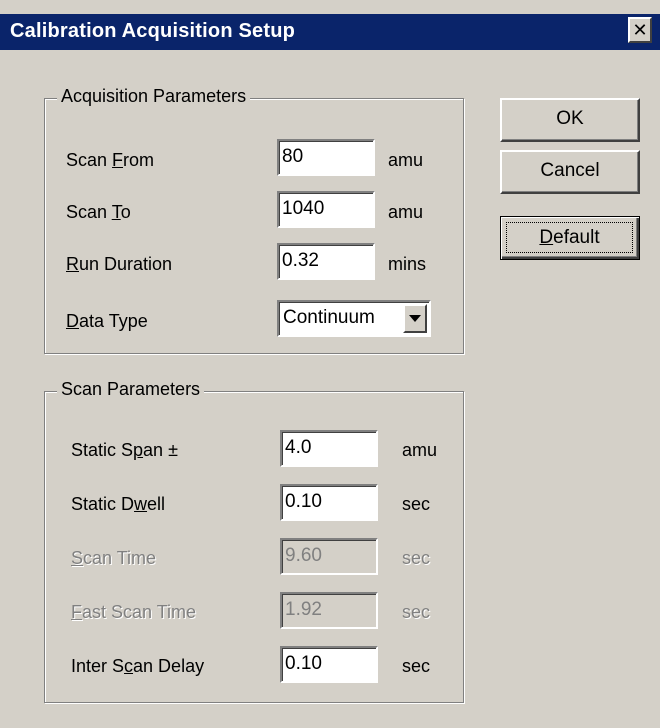 This screenshot has height=728, width=660. I want to click on static-dwell-field, so click(329, 502).